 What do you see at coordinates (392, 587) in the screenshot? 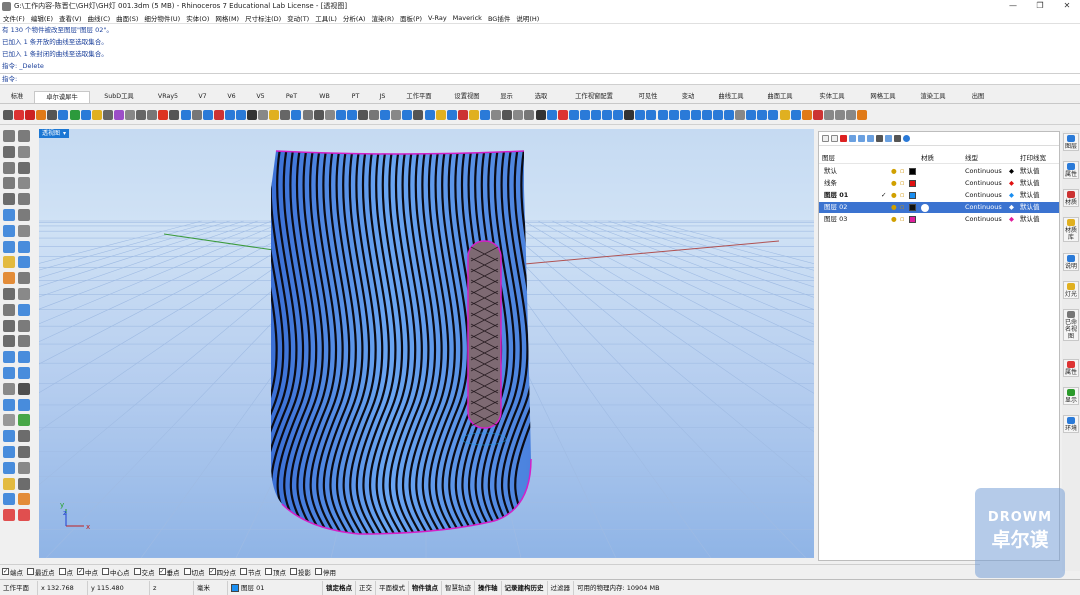
I see `toggle-planar: 平面模式` at bounding box center [392, 587].